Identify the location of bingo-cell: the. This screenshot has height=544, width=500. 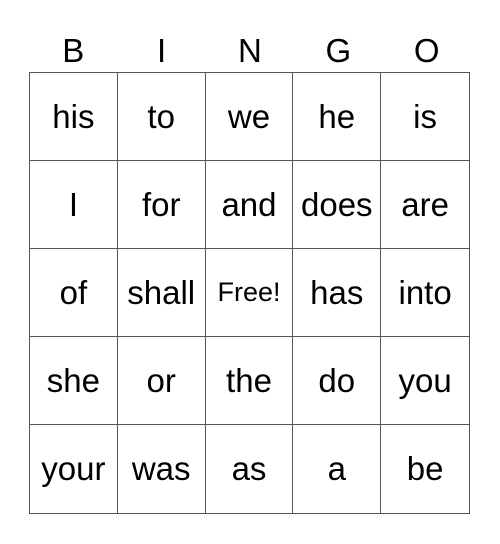
(249, 381).